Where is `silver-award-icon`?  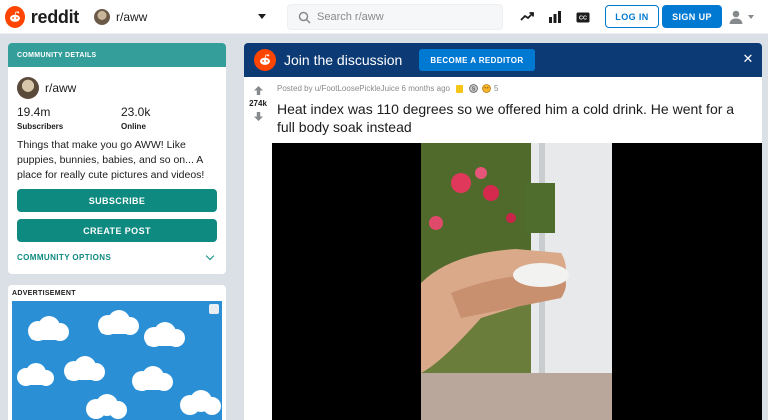 silver-award-icon is located at coordinates (459, 88).